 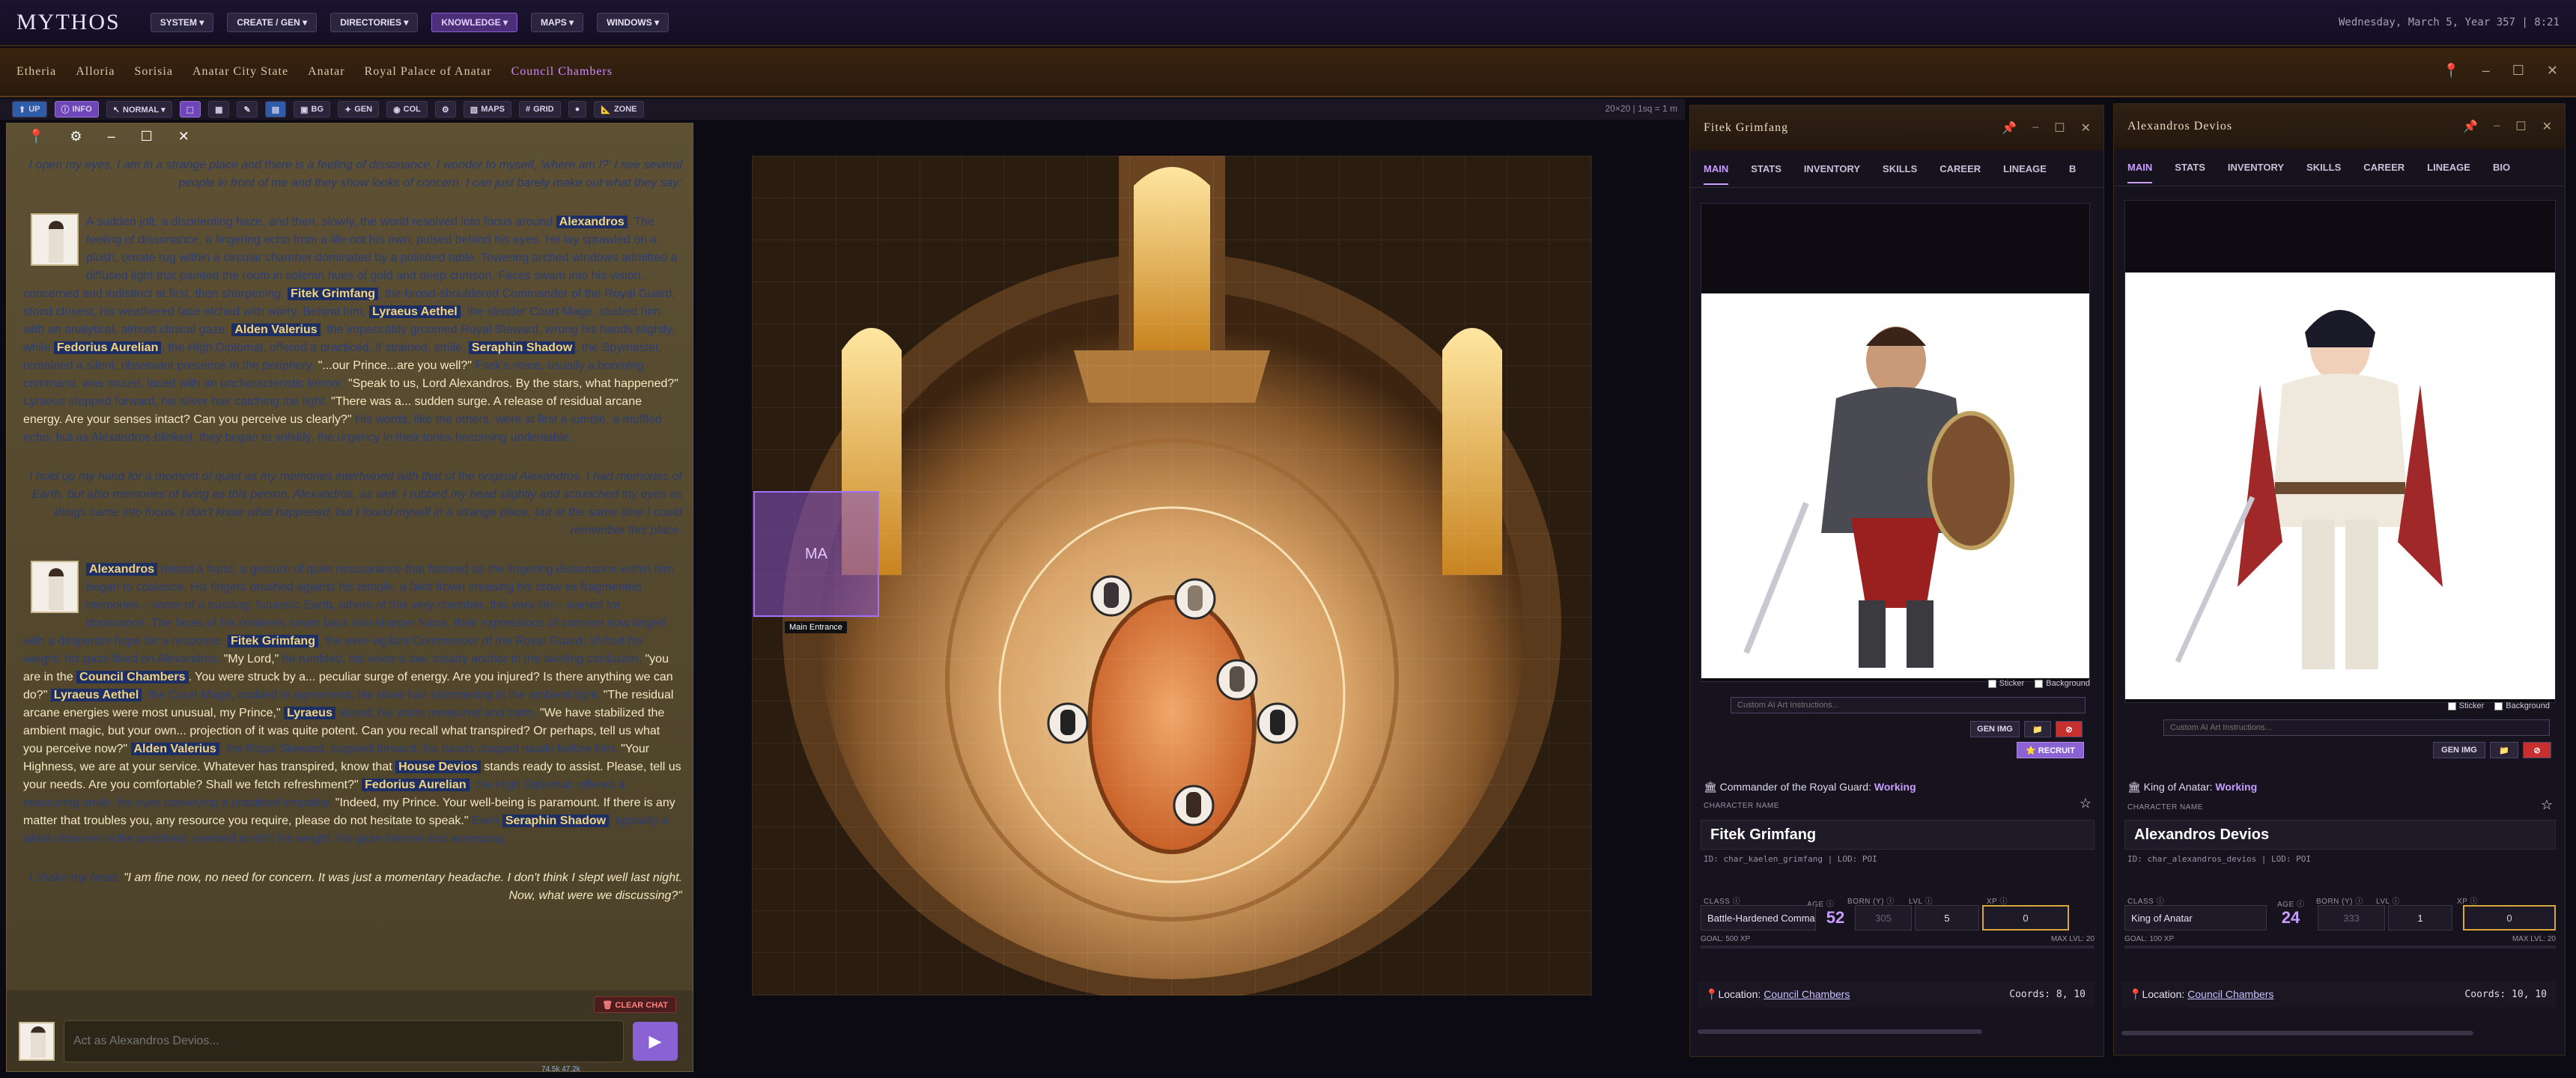 I want to click on marker-button: ●, so click(x=577, y=109).